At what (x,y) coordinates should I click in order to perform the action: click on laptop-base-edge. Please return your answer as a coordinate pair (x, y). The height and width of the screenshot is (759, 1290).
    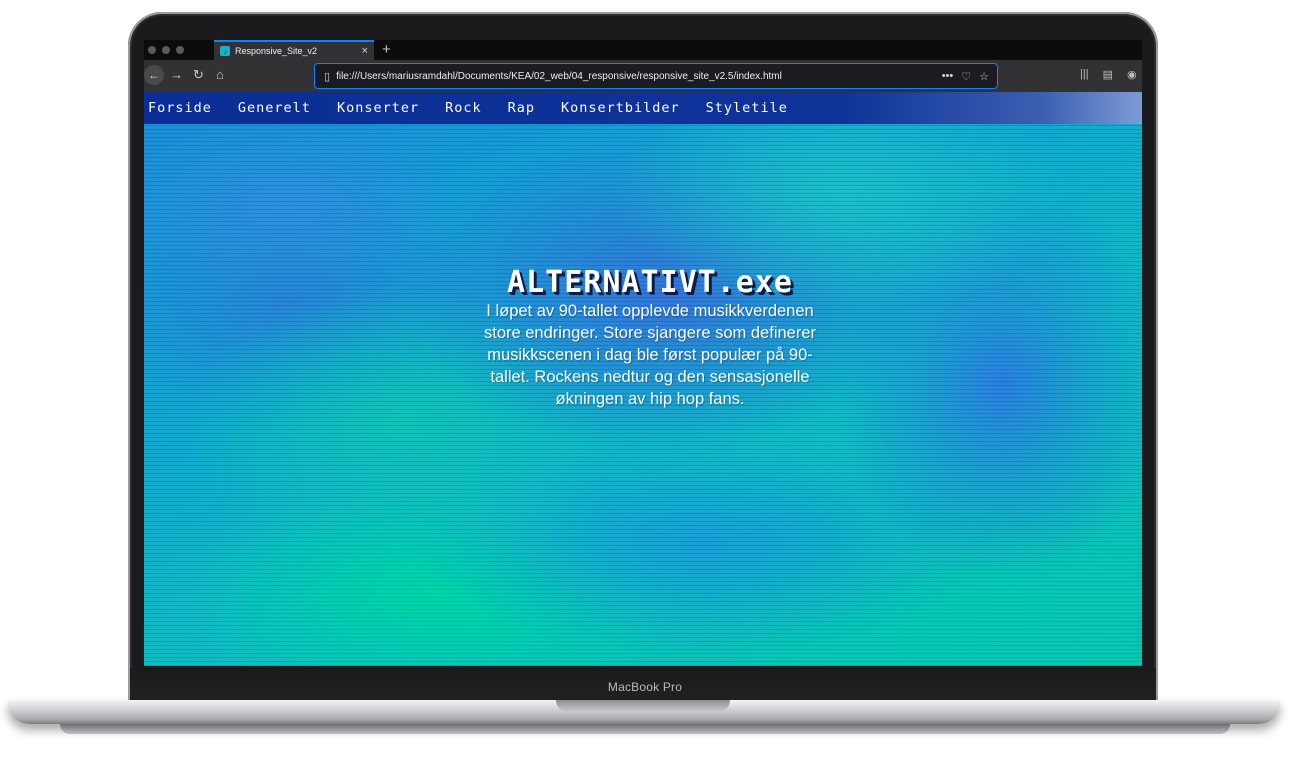
    Looking at the image, I should click on (645, 729).